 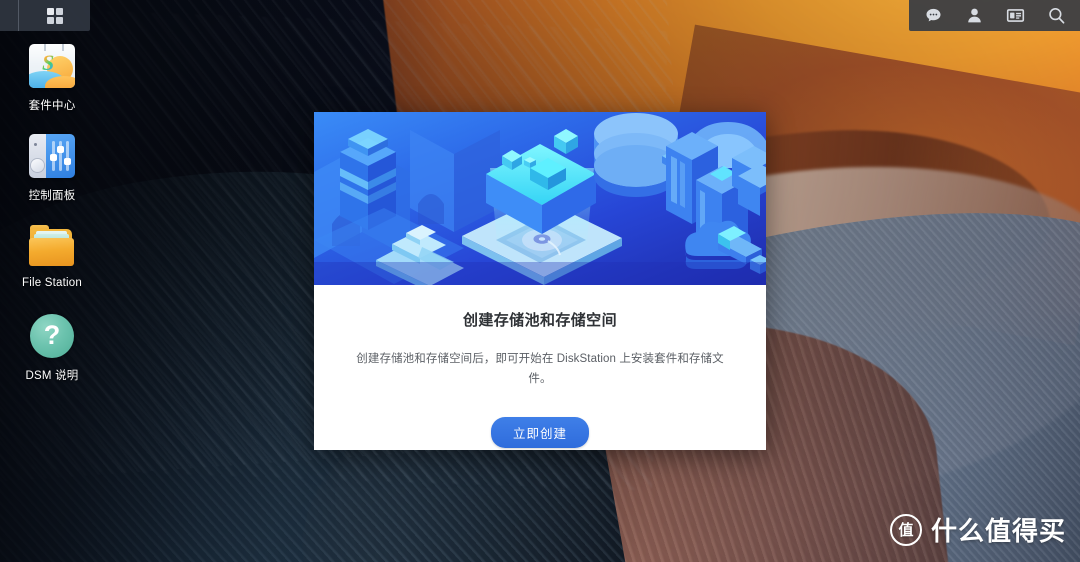 What do you see at coordinates (933, 16) in the screenshot?
I see `notifications-icon` at bounding box center [933, 16].